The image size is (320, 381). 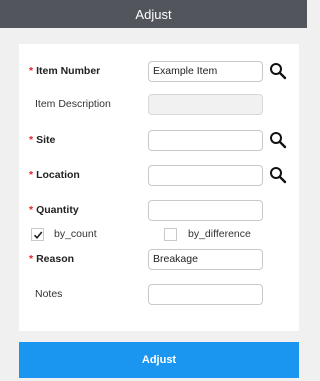 I want to click on location-field, so click(x=205, y=175).